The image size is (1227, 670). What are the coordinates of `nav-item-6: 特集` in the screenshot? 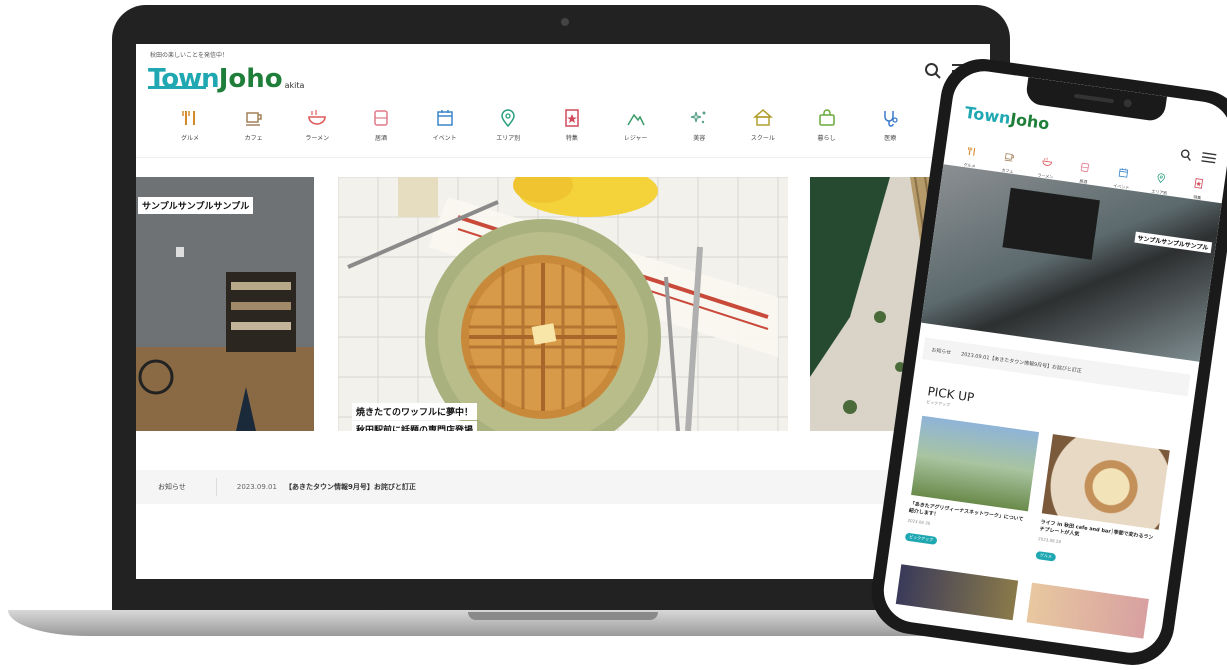 It's located at (572, 130).